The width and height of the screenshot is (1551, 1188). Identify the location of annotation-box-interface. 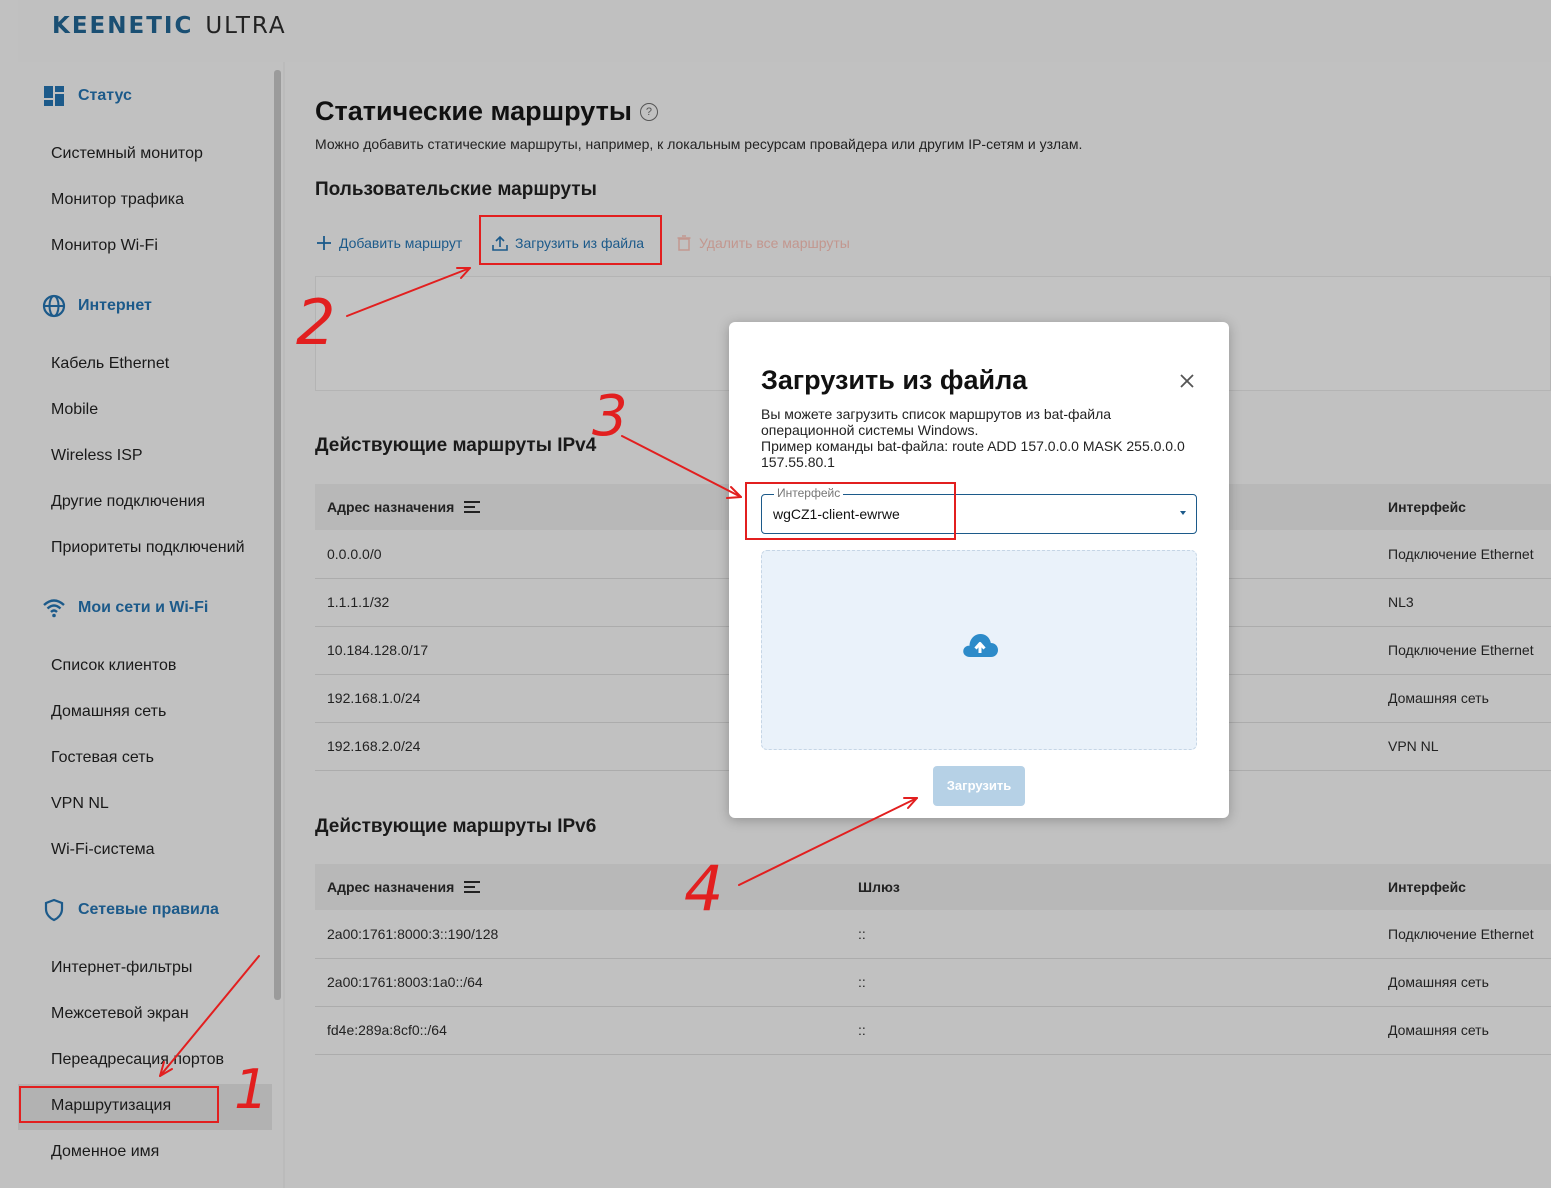
(850, 511).